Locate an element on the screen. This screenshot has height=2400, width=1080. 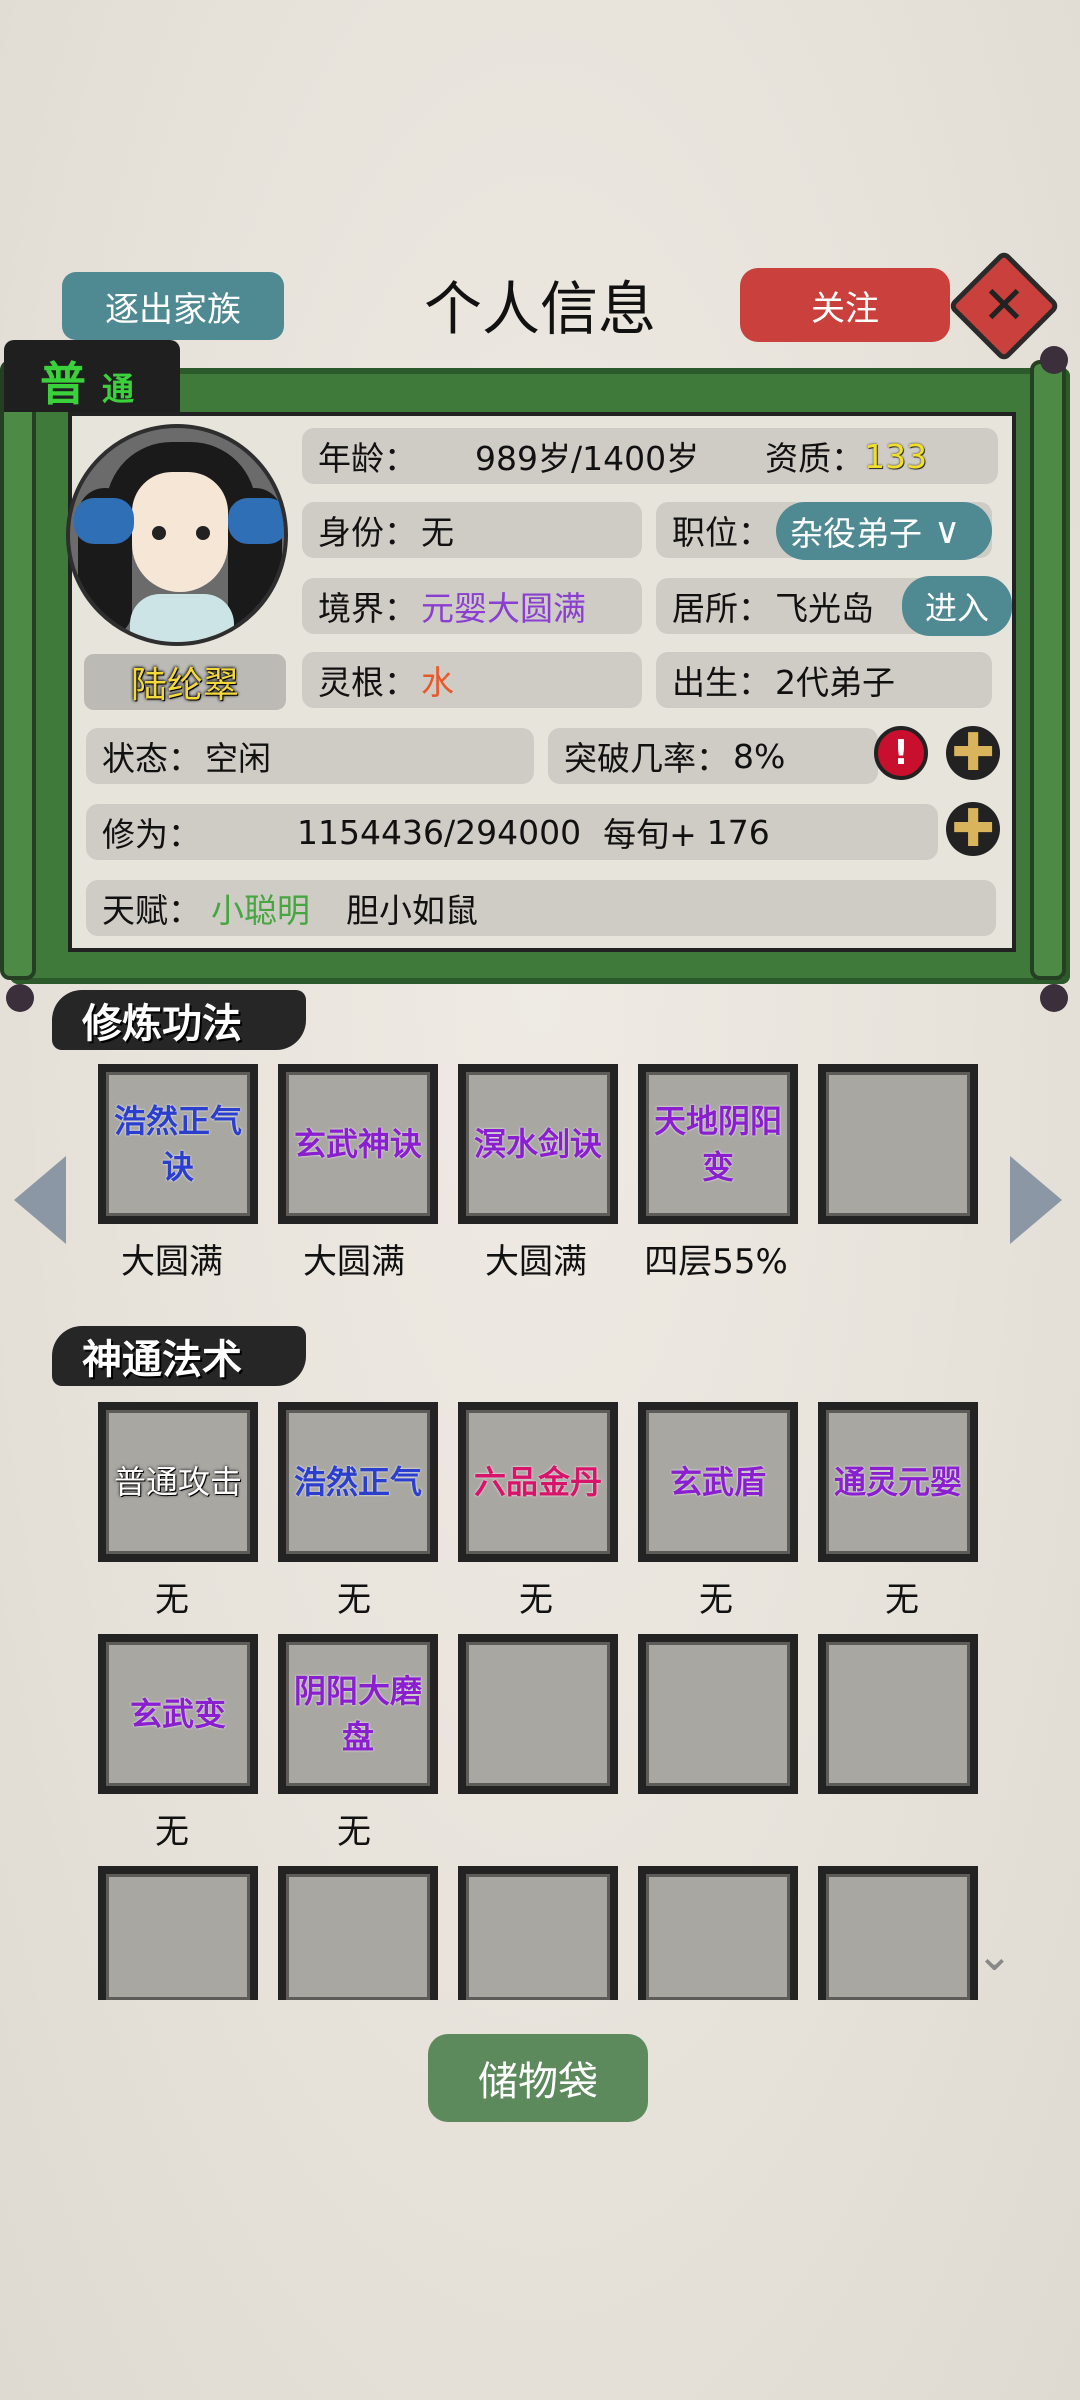
realm-value: 元婴大圆满 is located at coordinates (503, 608).